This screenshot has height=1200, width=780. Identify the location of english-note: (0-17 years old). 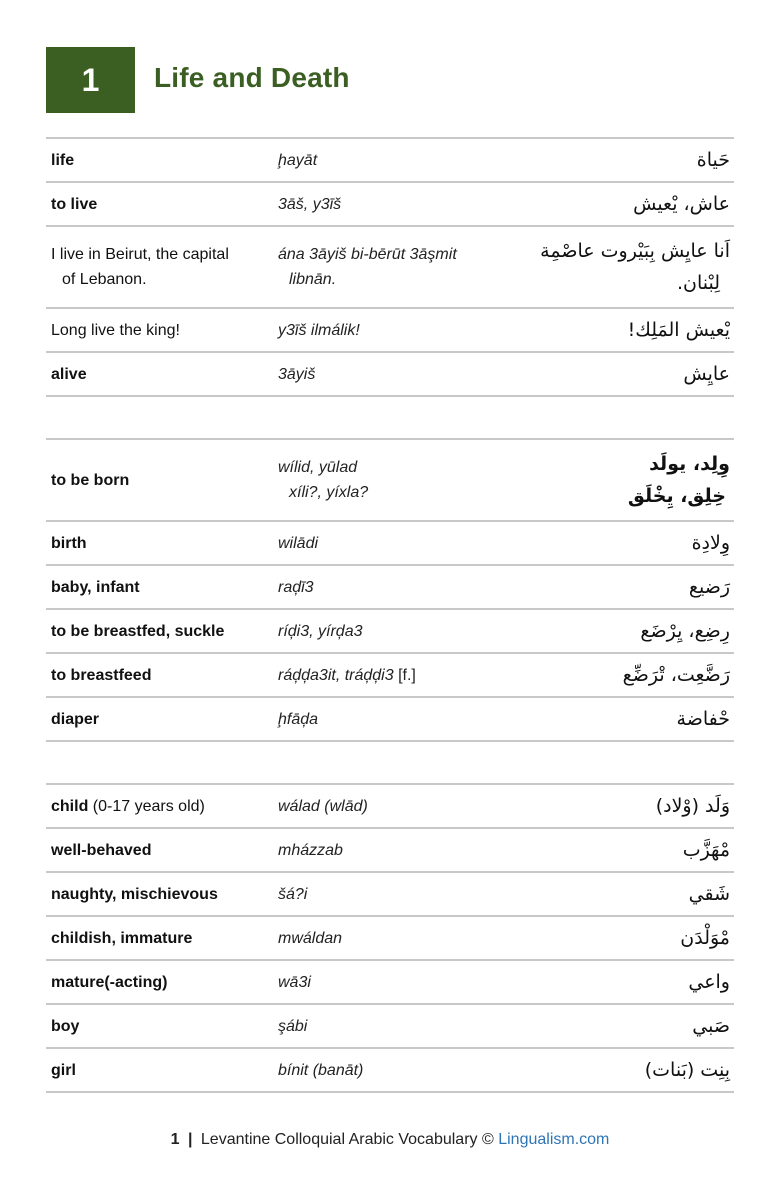
(148, 806).